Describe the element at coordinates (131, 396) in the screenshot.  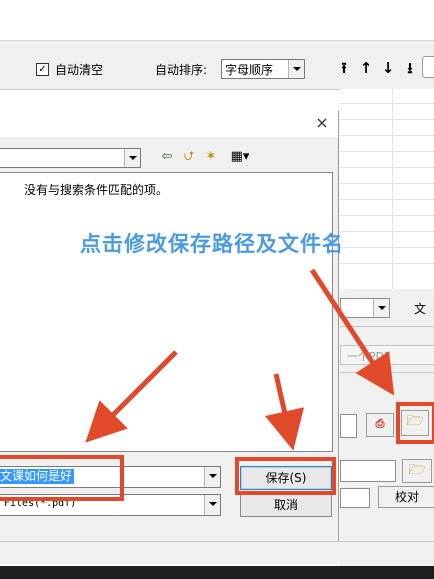
I see `arrow-to-filename` at that location.